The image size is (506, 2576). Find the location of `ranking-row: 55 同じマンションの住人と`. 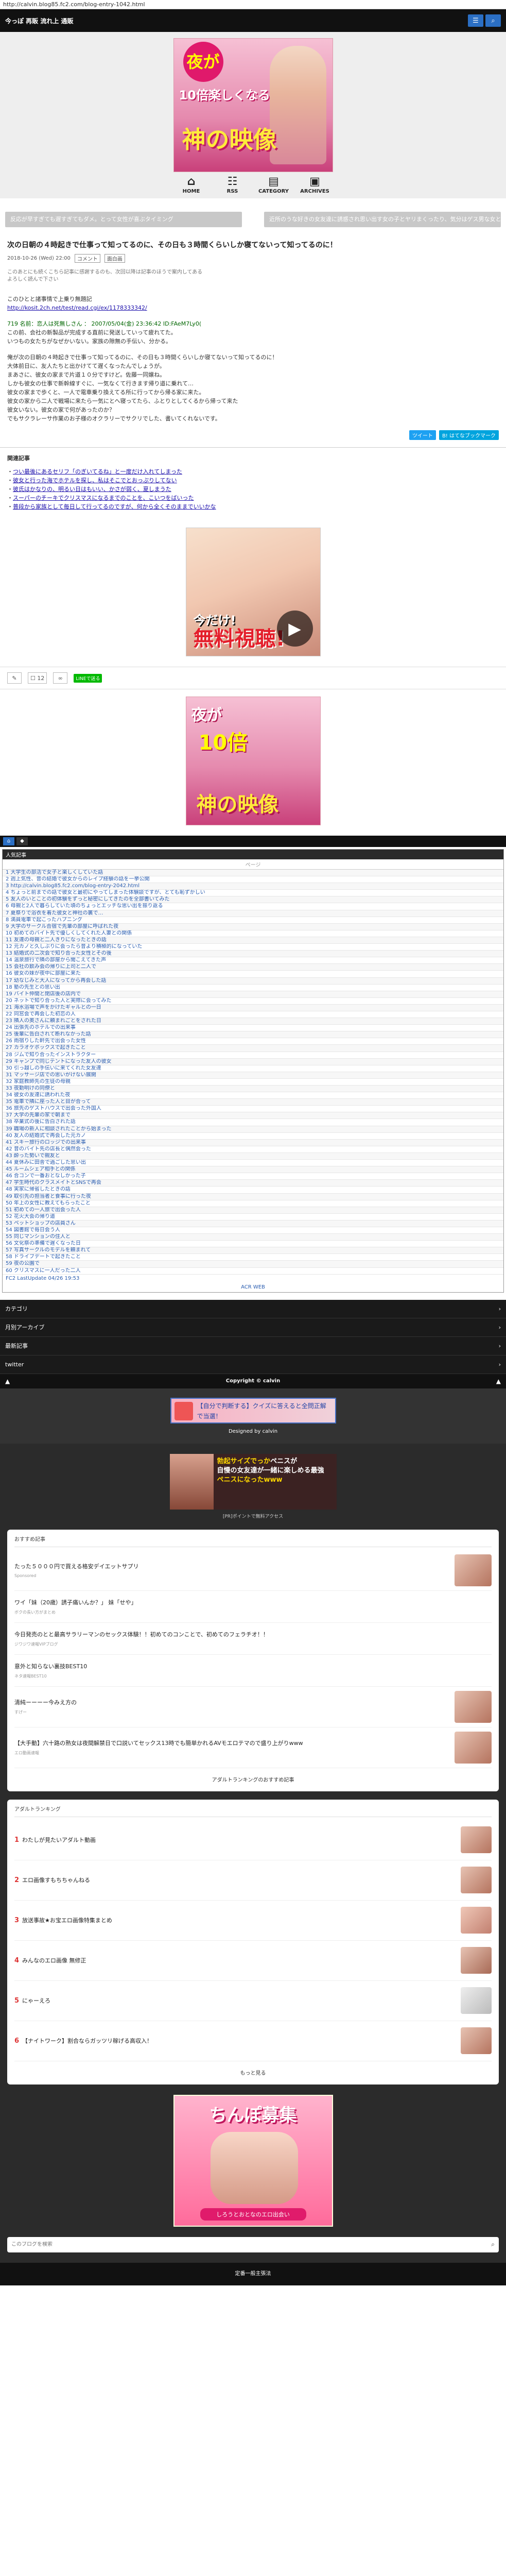

ranking-row: 55 同じマンションの住人と is located at coordinates (253, 1237).